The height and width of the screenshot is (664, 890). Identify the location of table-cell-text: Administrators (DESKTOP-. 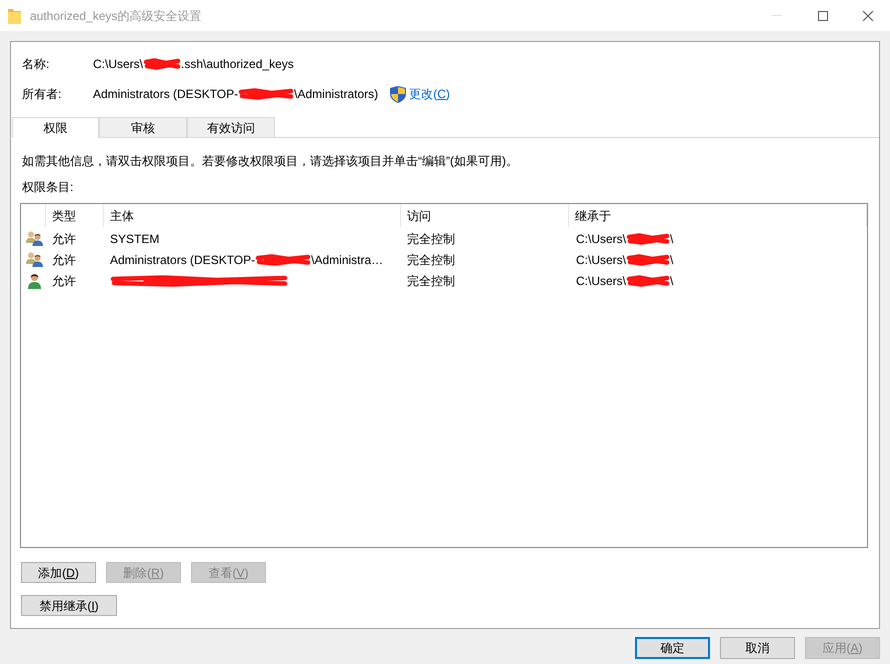
(183, 260).